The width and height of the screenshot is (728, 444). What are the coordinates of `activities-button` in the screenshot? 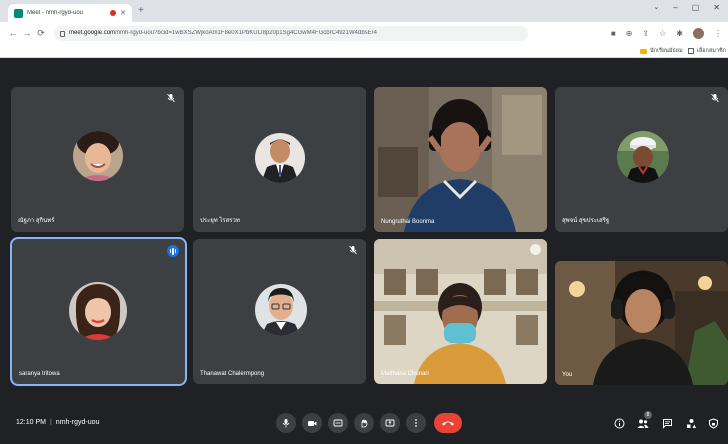 It's located at (691, 423).